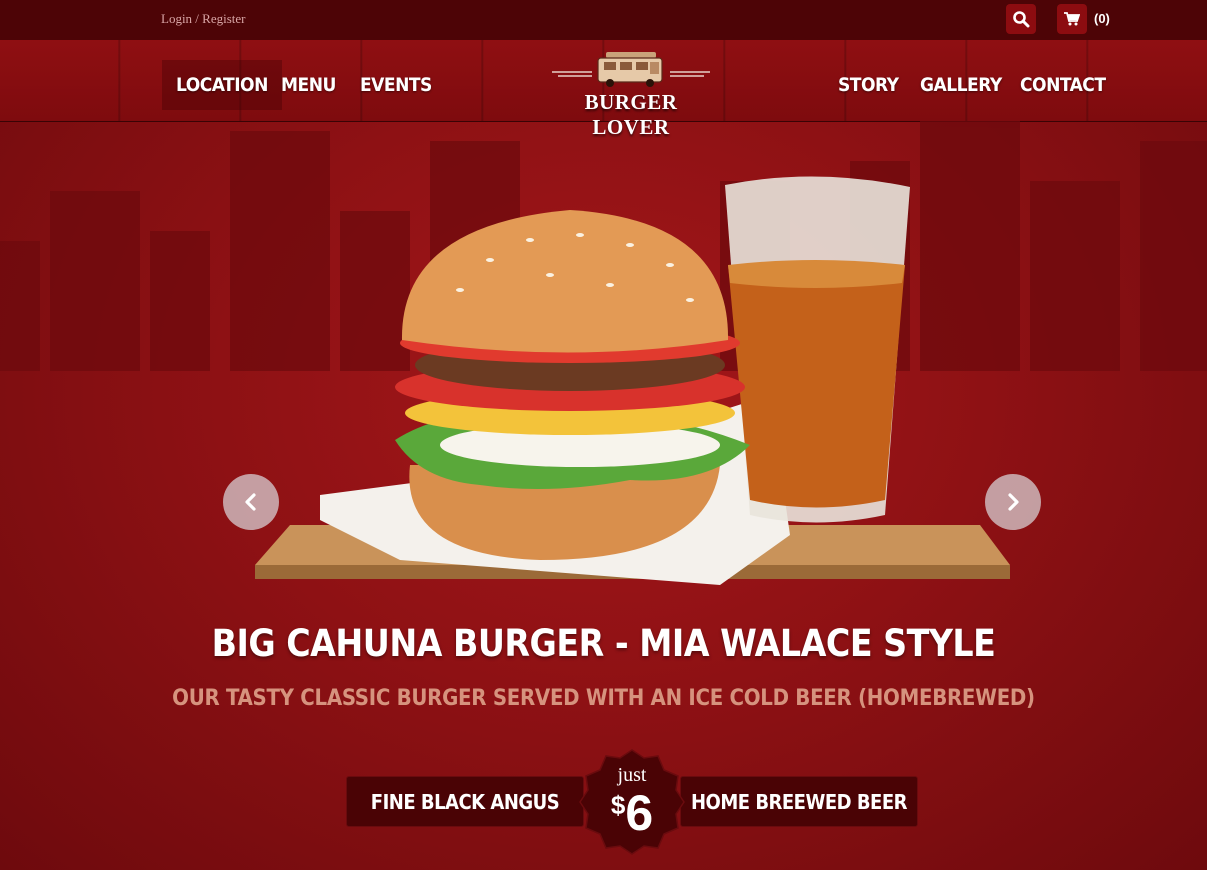 Image resolution: width=1207 pixels, height=870 pixels. I want to click on cart-icon, so click(1072, 19).